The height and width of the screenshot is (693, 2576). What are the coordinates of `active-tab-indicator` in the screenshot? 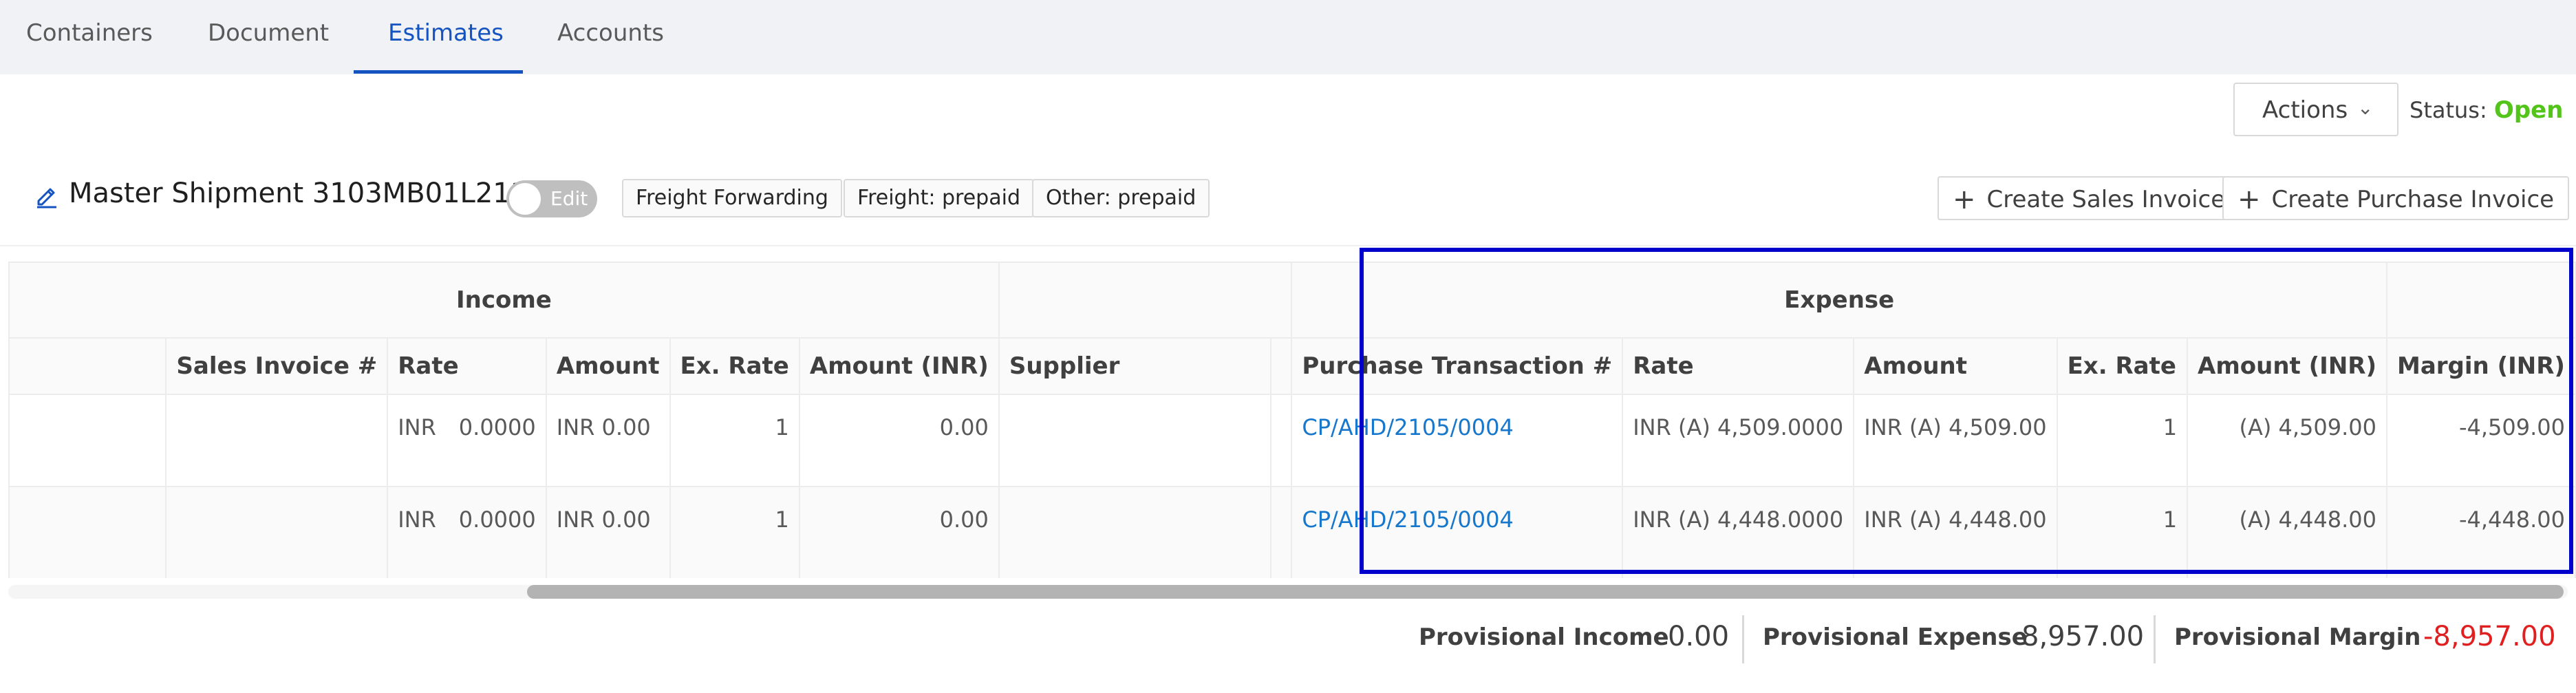 It's located at (438, 72).